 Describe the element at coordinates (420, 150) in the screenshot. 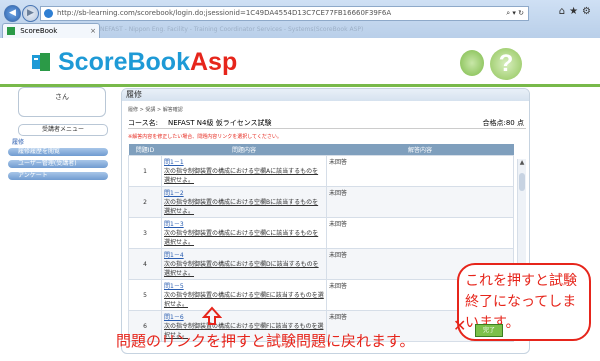

I see `column-header-answer: 解答内容` at that location.